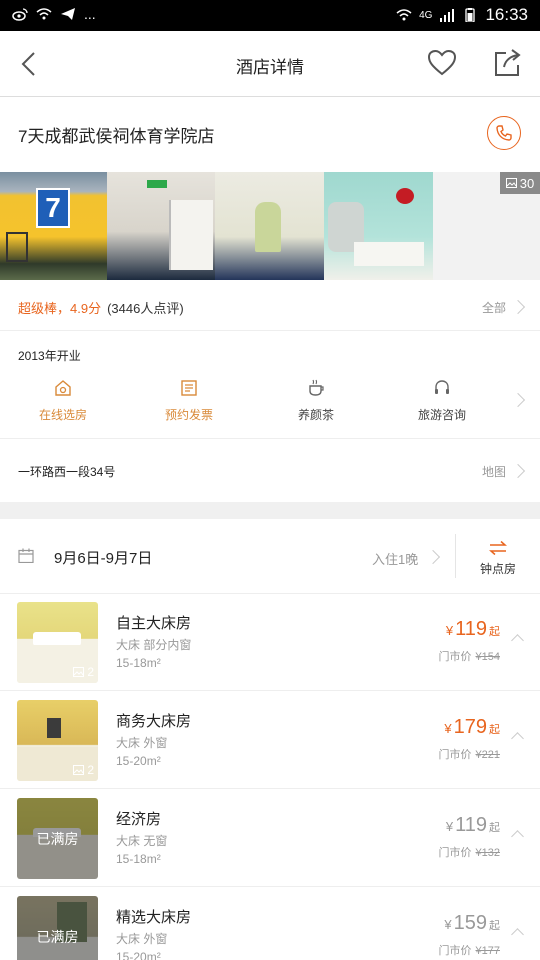 This screenshot has width=540, height=960. What do you see at coordinates (116, 136) in the screenshot?
I see `hotel-name: 7天成都武侯祠体育学院店` at bounding box center [116, 136].